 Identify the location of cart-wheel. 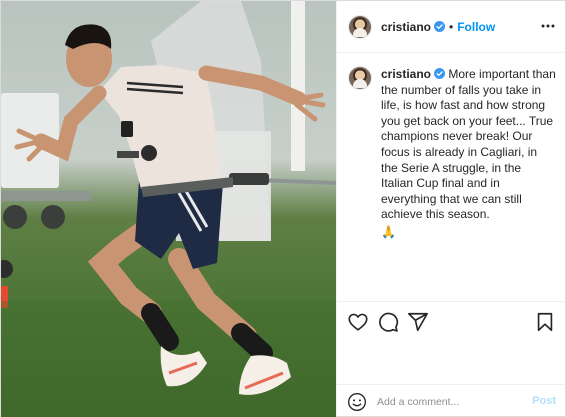
(15, 217).